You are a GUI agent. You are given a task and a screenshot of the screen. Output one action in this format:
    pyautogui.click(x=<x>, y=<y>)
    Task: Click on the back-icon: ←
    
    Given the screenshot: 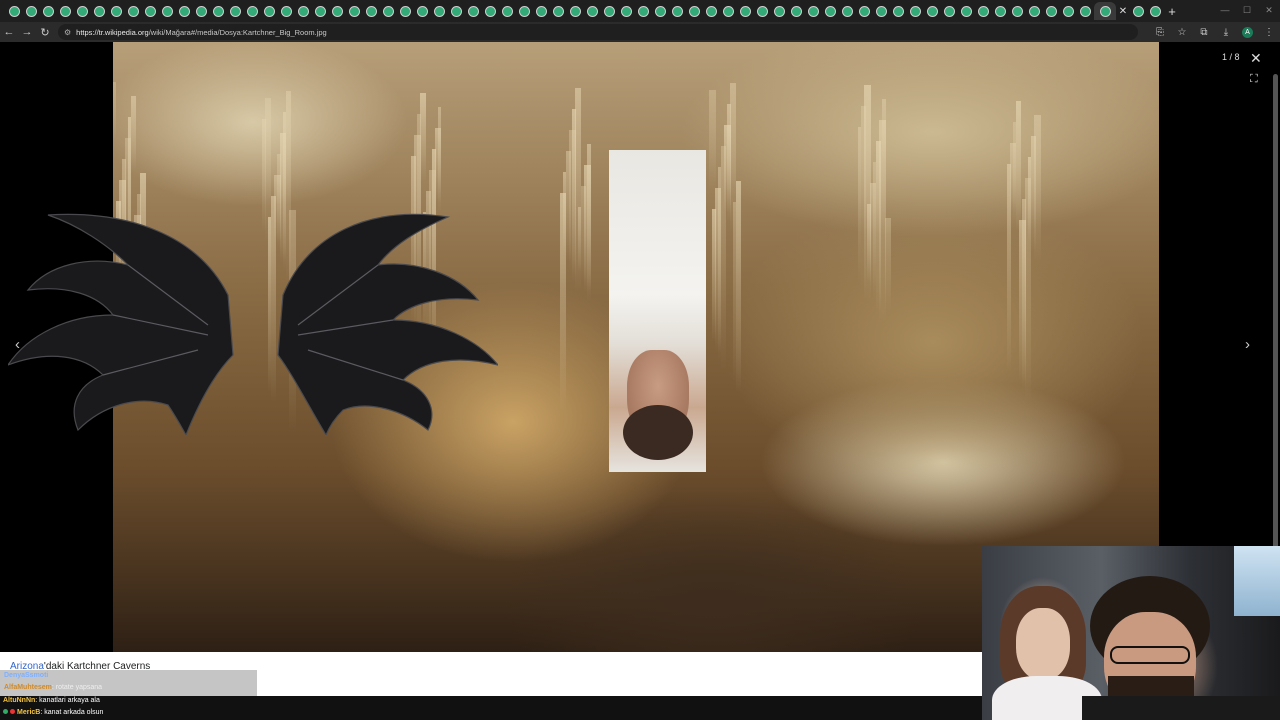 What is the action you would take?
    pyautogui.click(x=9, y=32)
    